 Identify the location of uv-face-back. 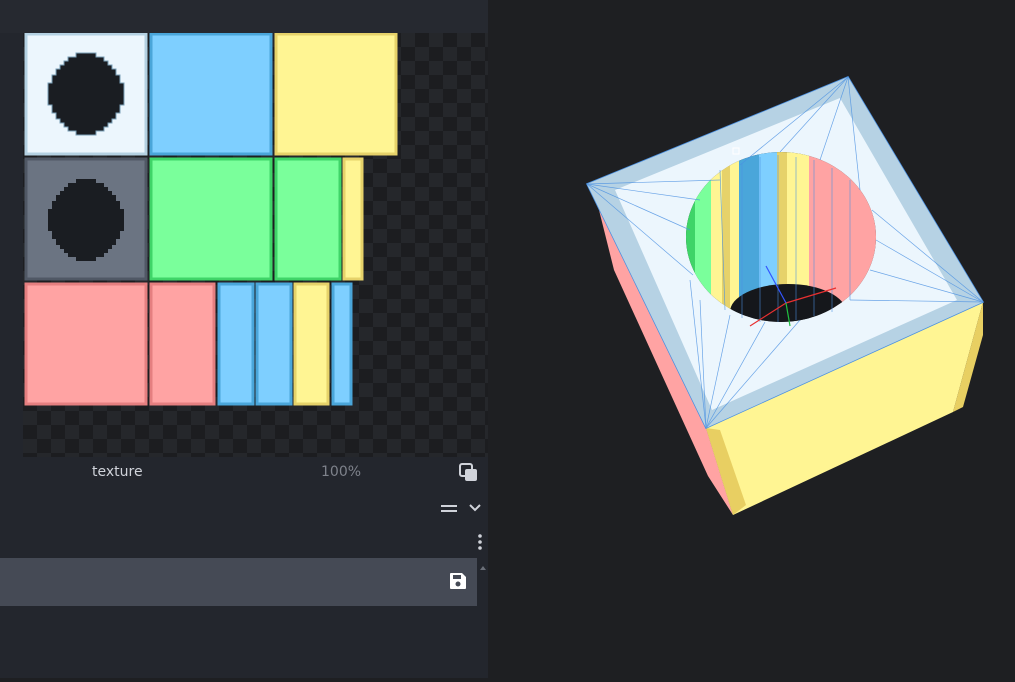
(211, 219).